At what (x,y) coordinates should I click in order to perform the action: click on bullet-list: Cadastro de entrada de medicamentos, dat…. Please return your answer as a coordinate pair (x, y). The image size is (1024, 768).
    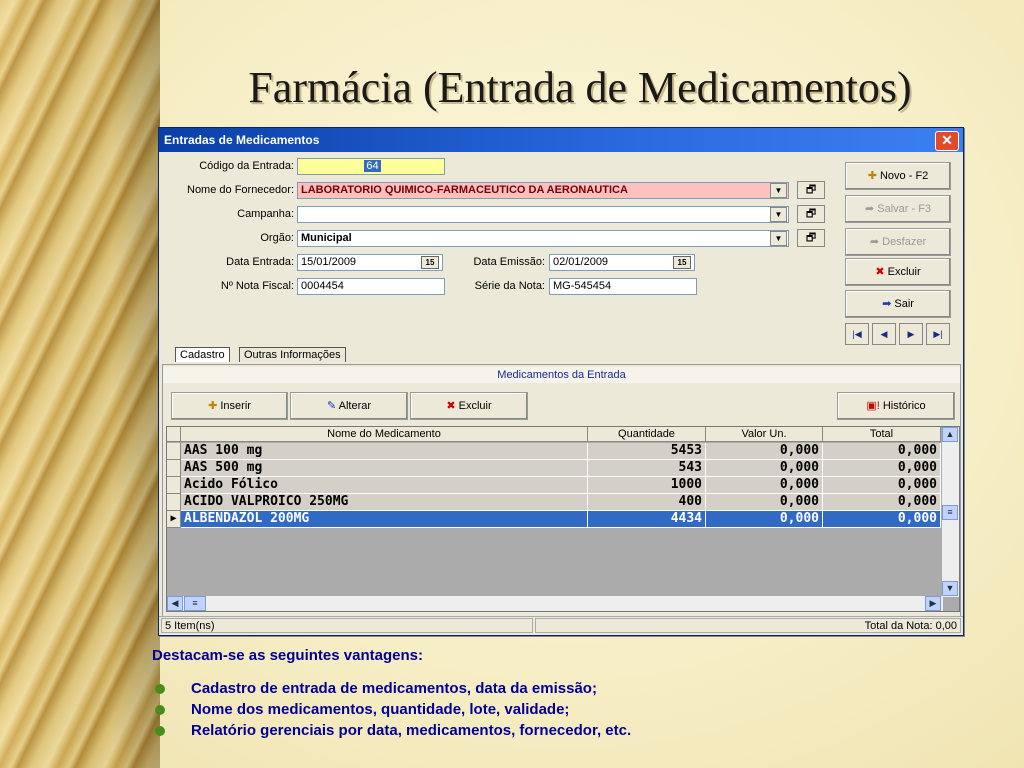
    Looking at the image, I should click on (393, 711).